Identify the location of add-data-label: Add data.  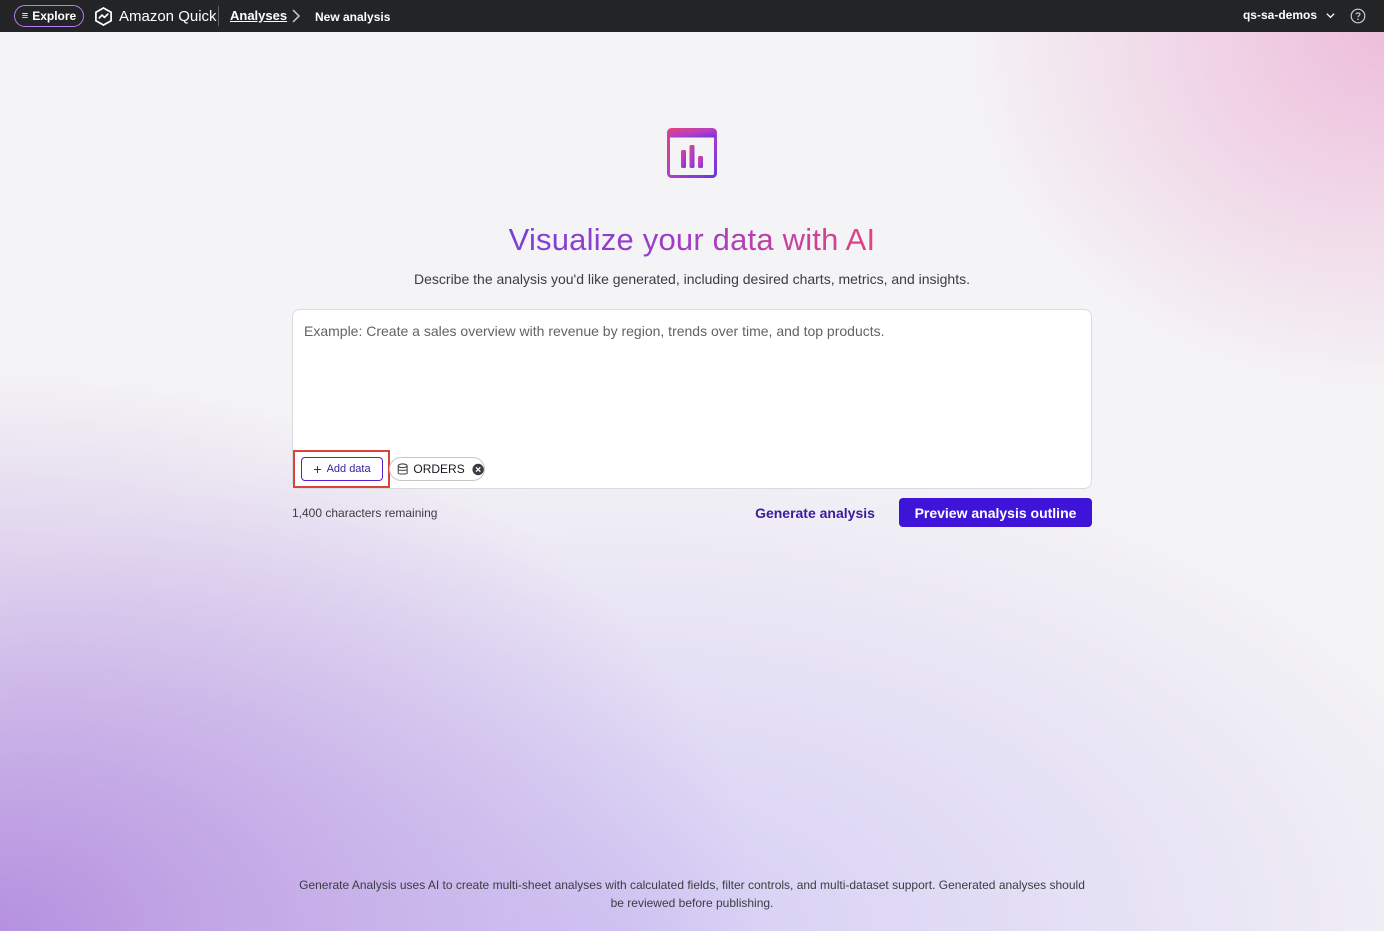
(348, 469).